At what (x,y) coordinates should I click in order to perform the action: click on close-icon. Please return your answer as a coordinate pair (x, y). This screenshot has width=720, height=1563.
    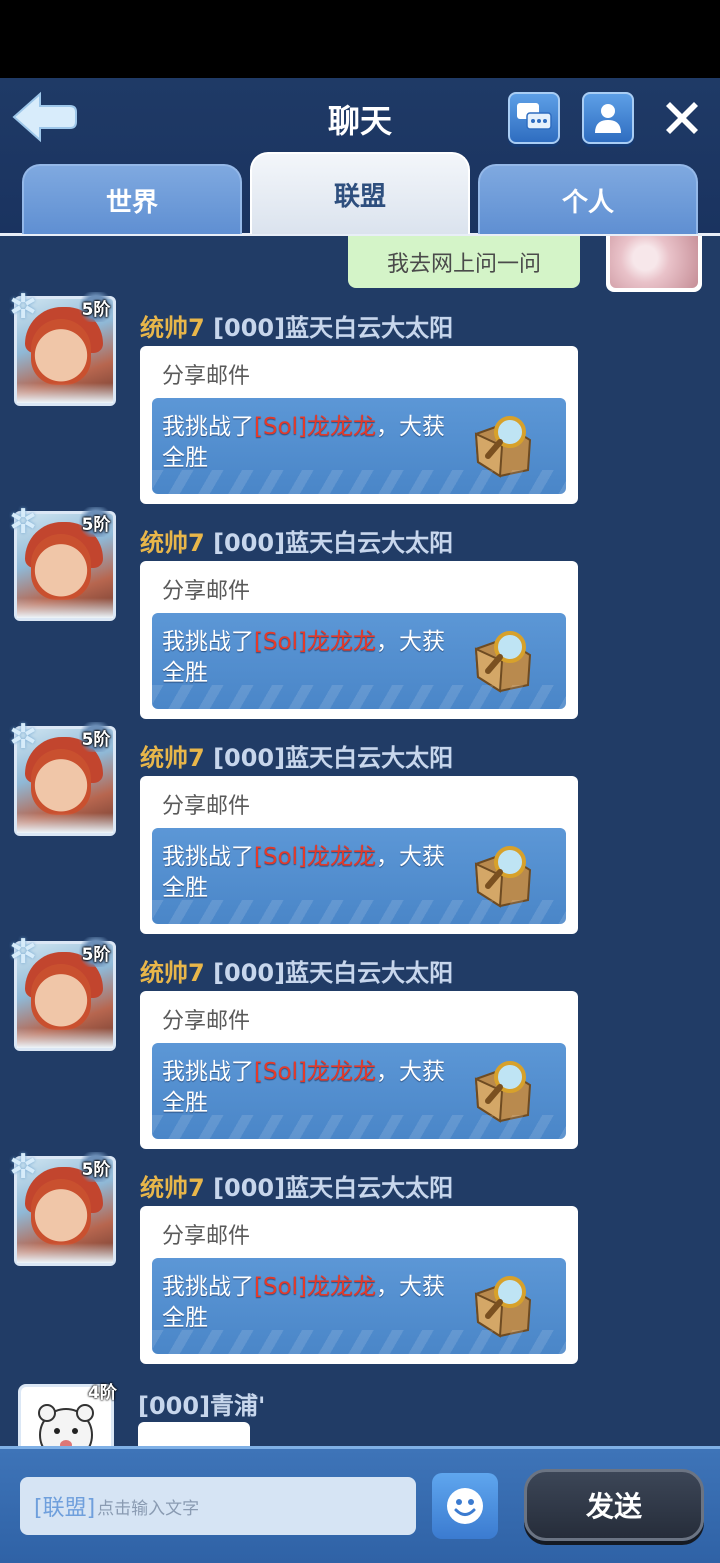
    Looking at the image, I should click on (682, 118).